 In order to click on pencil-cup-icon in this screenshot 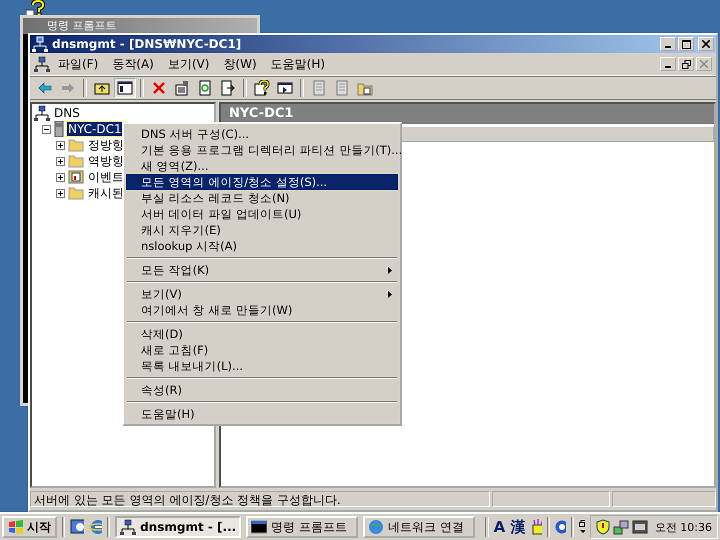, I will do `click(536, 527)`.